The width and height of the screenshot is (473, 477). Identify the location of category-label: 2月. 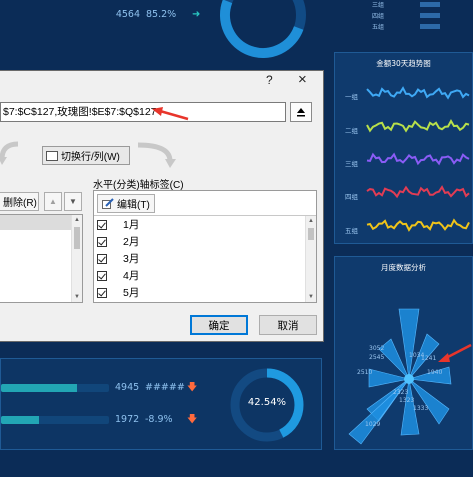
(131, 242).